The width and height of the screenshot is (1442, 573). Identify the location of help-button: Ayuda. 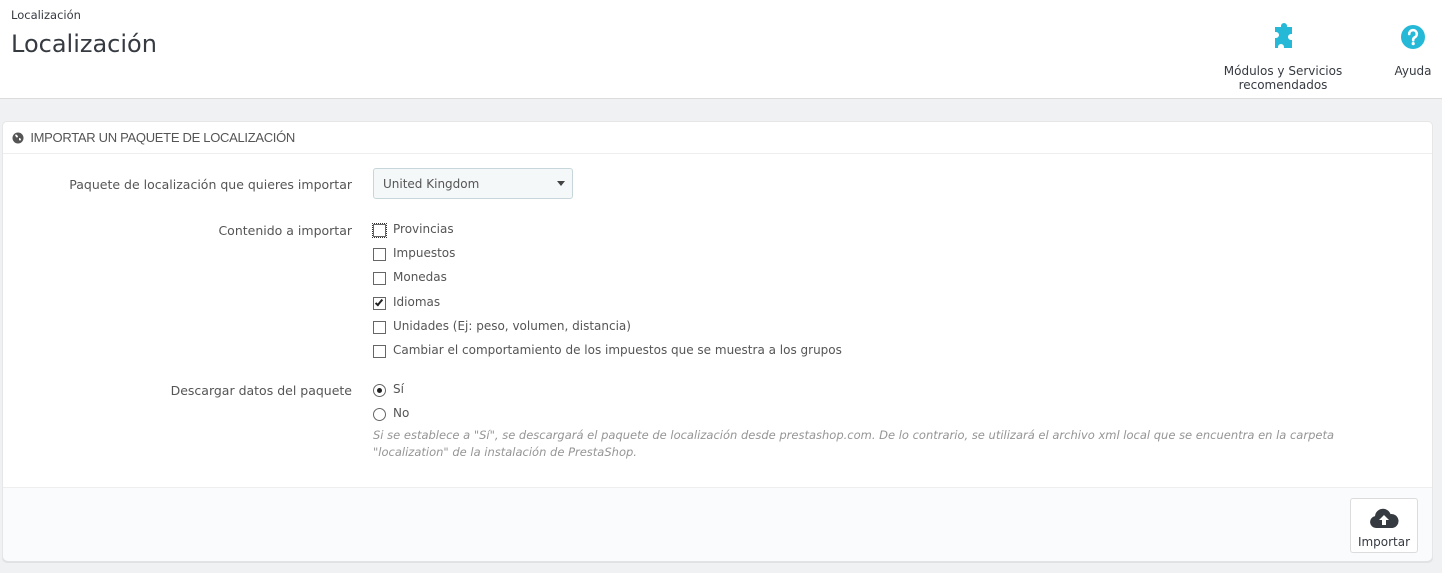
(1413, 50).